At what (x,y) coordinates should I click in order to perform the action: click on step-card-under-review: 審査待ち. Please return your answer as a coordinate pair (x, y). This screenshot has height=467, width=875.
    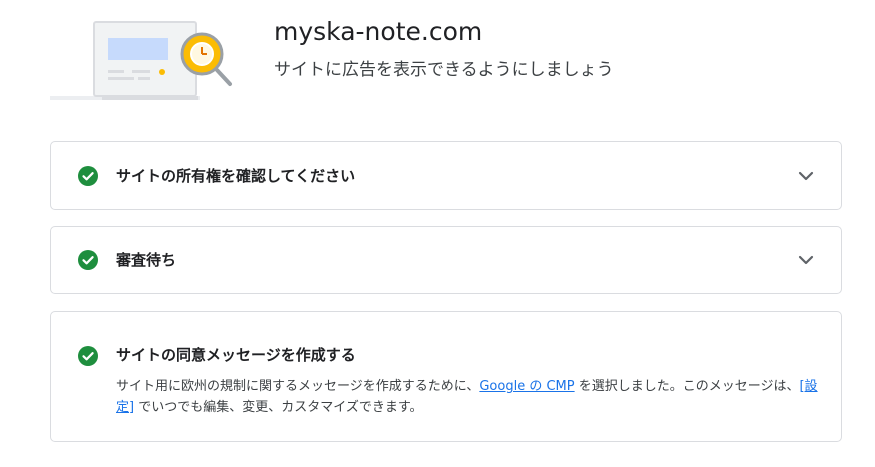
    Looking at the image, I should click on (446, 260).